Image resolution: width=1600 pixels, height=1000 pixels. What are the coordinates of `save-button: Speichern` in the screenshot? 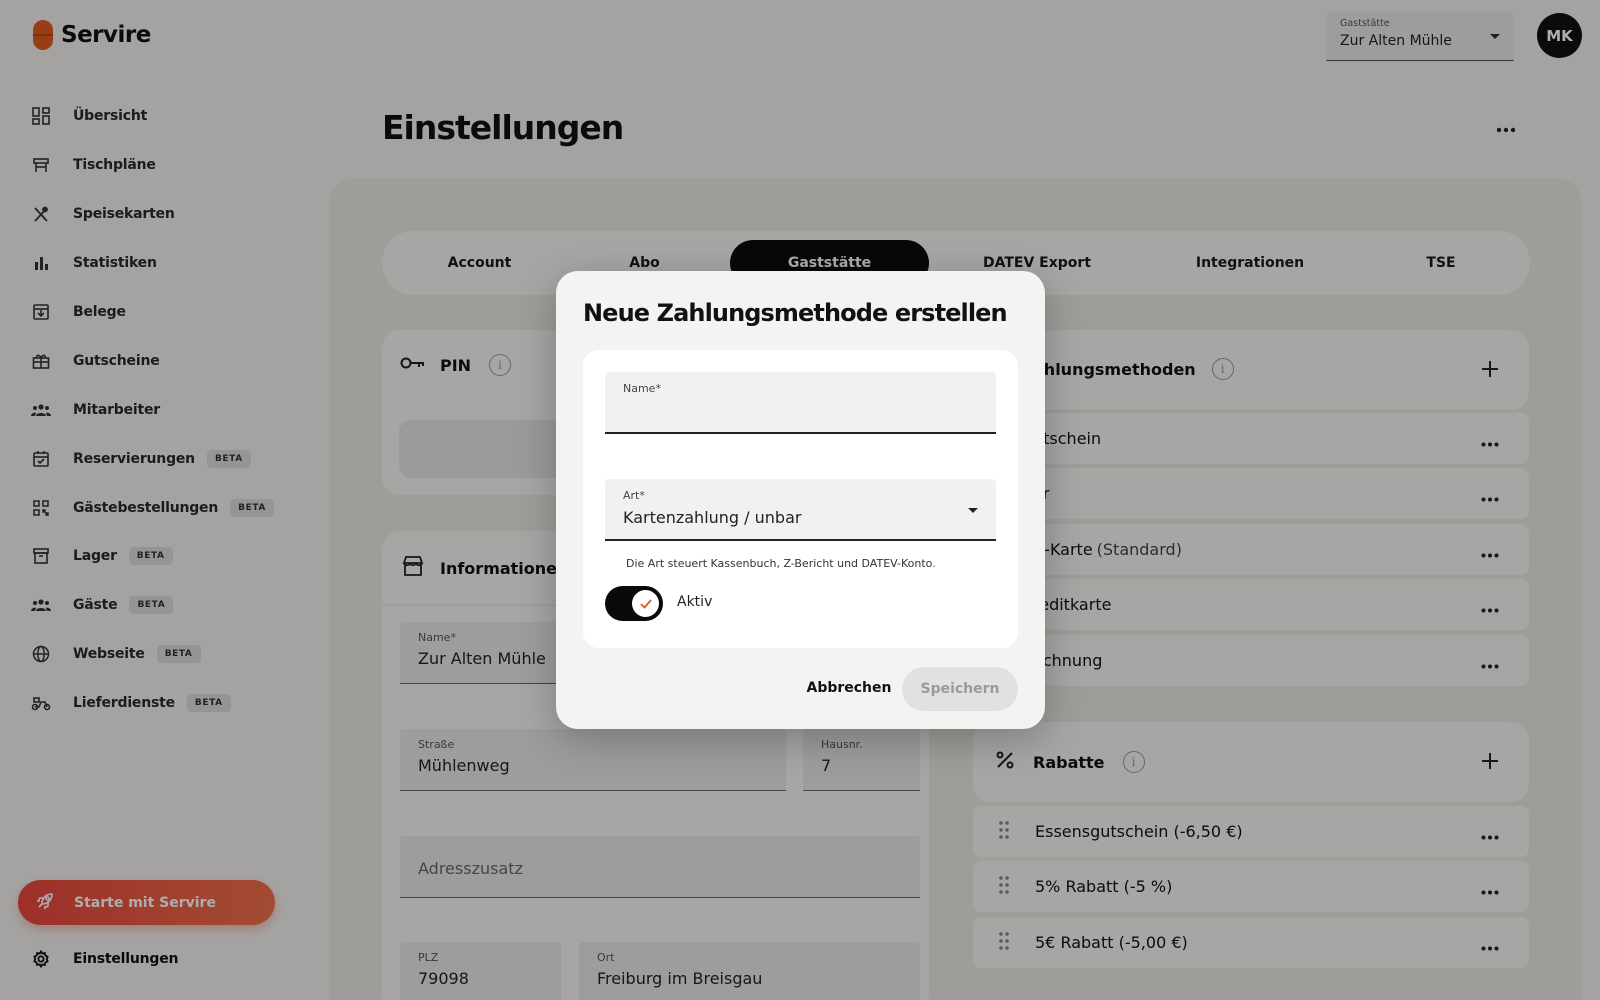 It's located at (960, 689).